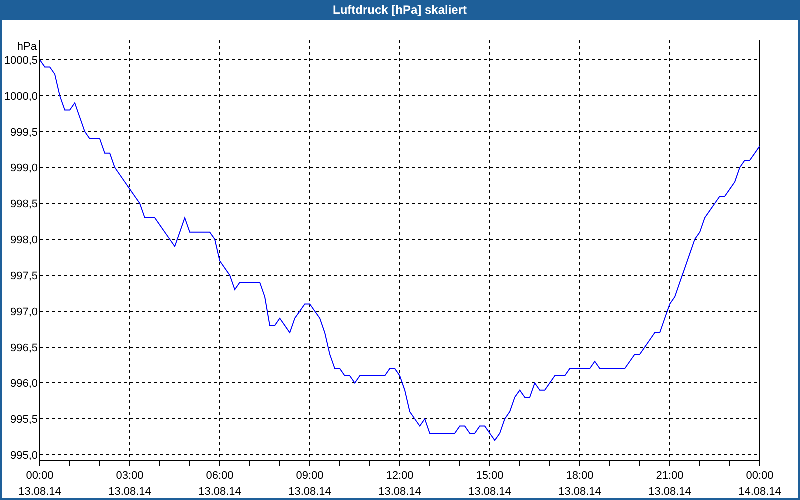  I want to click on x-tick-label: 06:00 13.08.14, so click(220, 484).